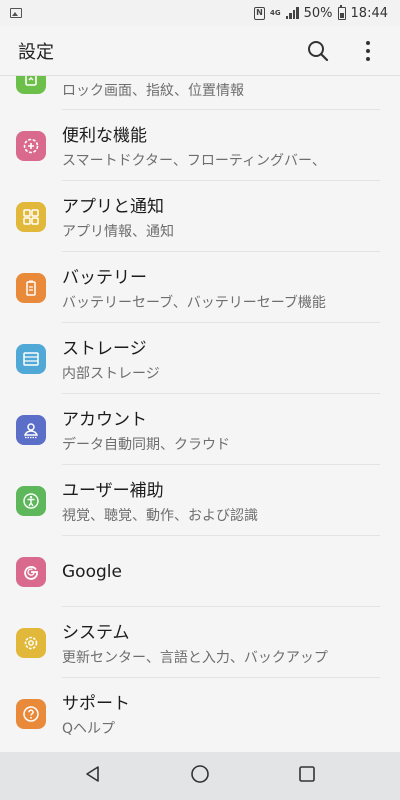  Describe the element at coordinates (31, 500) in the screenshot. I see `accessibility-icon` at that location.